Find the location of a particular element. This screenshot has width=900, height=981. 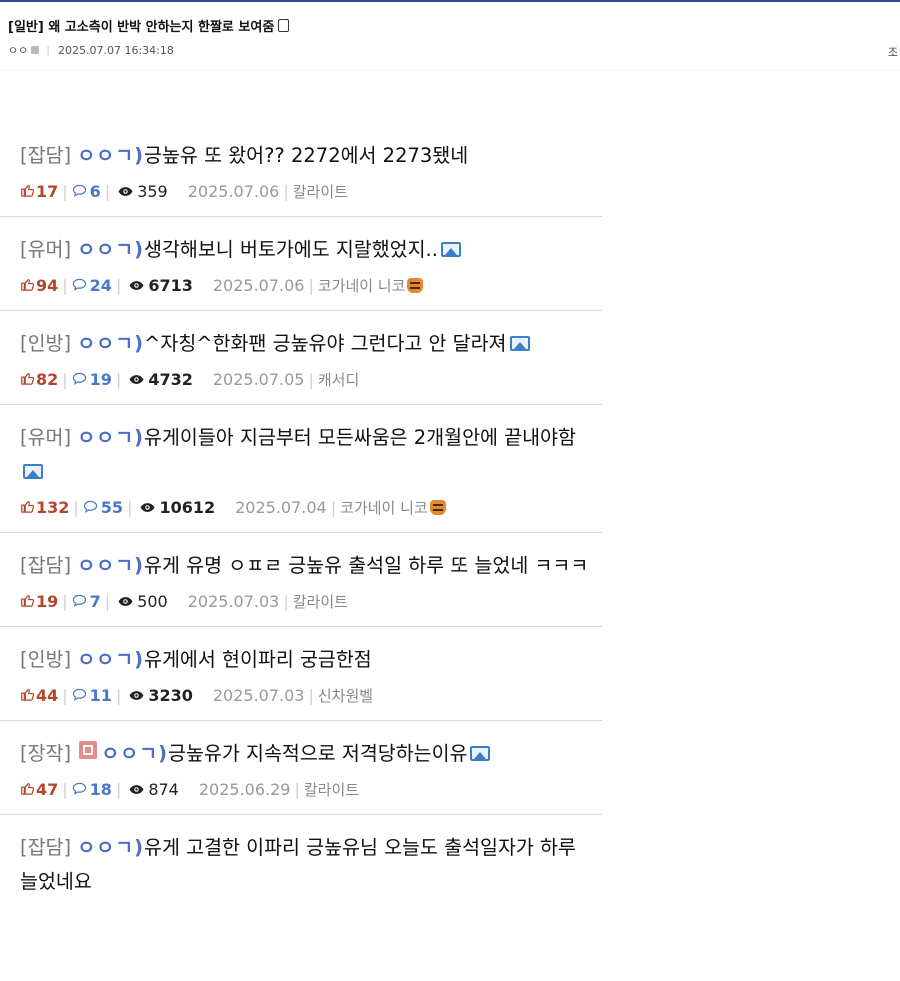

item-title-line: [유머] ㅇㅇㄱ)생각해보니 버토가에도 지랄했었지.. is located at coordinates (311, 250).